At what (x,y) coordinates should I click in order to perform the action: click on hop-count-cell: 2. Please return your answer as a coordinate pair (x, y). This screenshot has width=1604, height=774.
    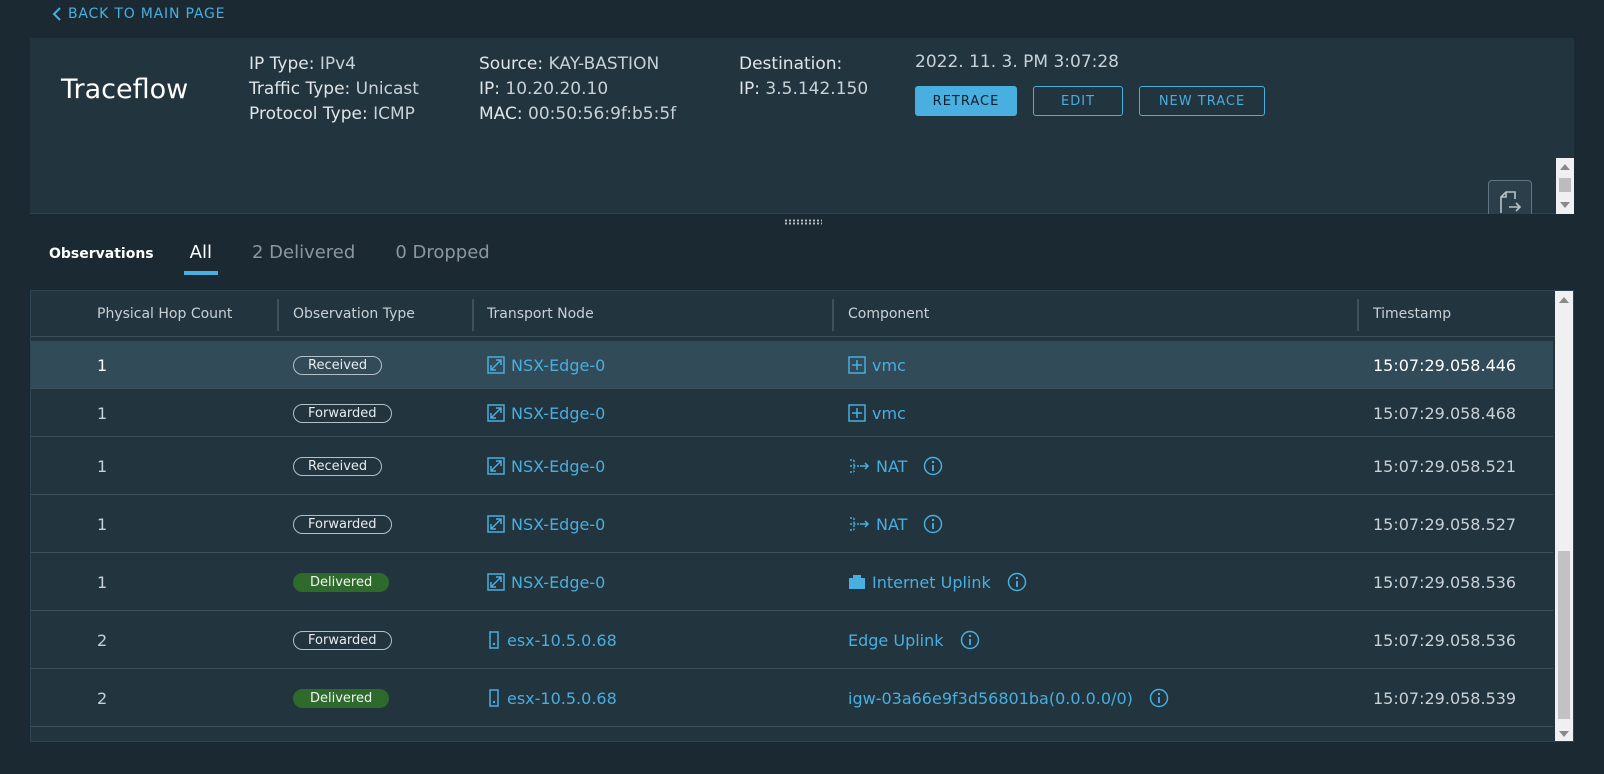
    Looking at the image, I should click on (102, 698).